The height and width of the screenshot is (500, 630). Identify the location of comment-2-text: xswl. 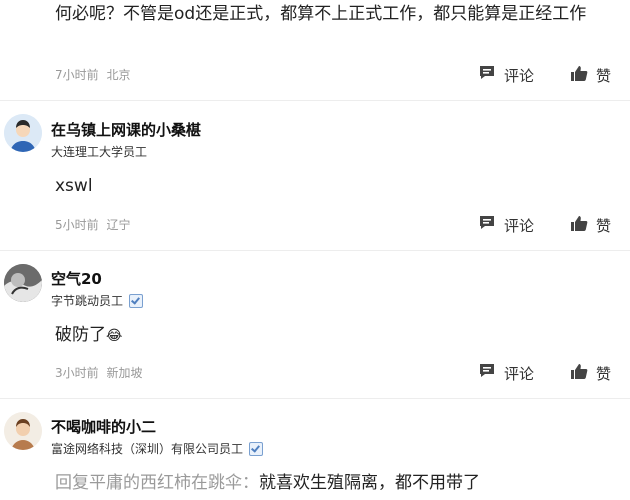
(74, 186).